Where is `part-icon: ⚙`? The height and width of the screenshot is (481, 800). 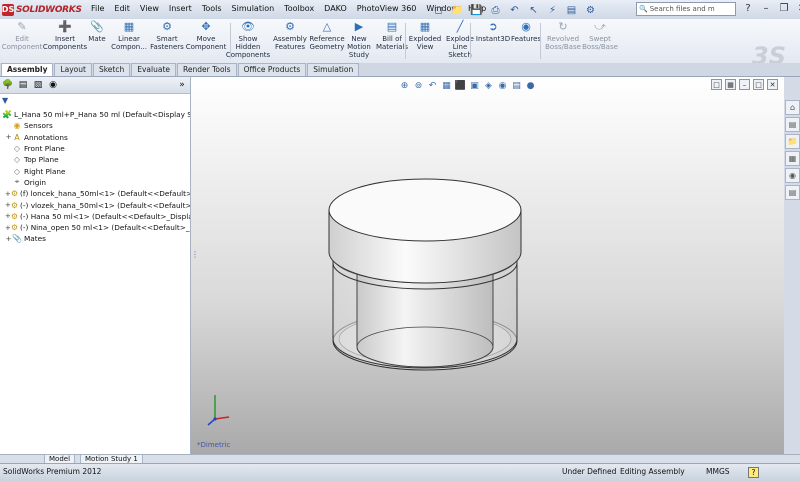
part-icon: ⚙ is located at coordinates (14, 216).